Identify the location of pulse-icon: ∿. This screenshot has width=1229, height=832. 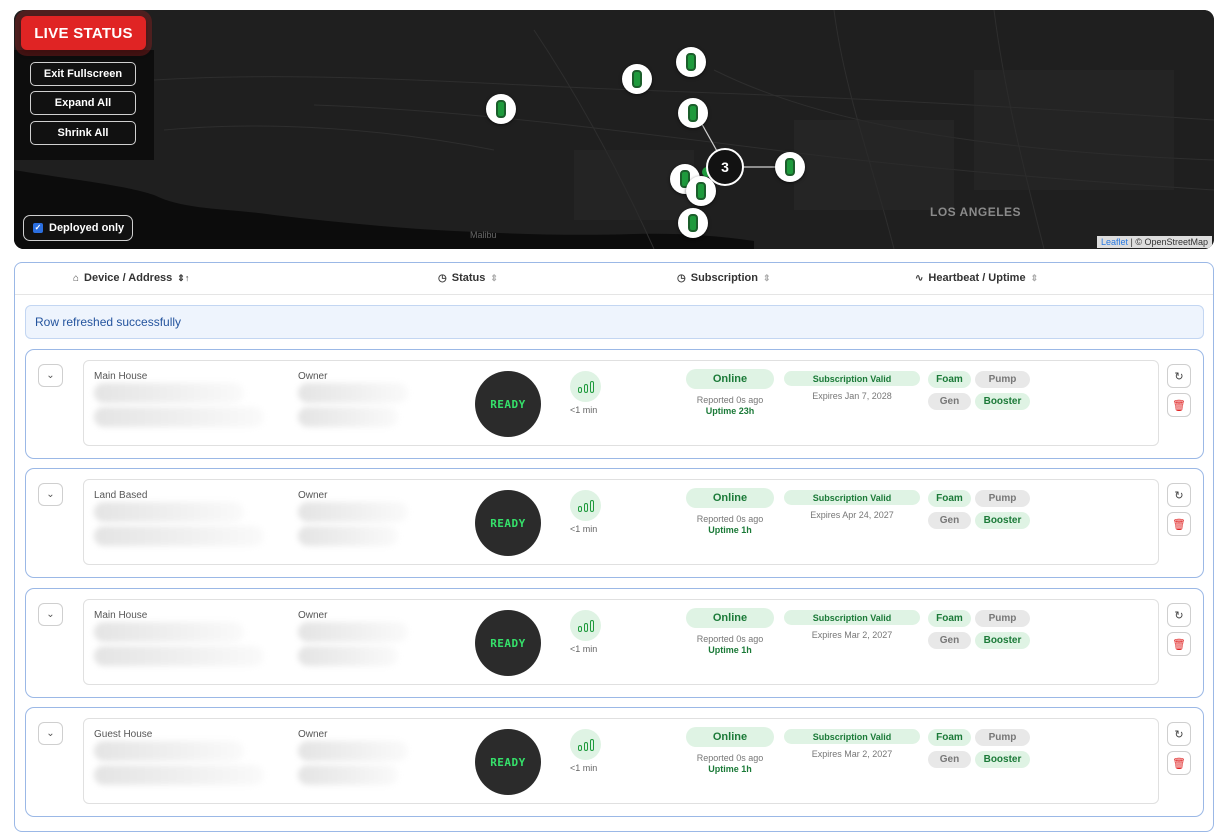
(919, 278).